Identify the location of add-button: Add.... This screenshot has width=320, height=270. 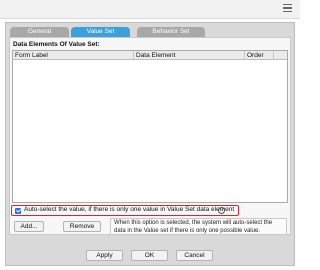
(29, 226).